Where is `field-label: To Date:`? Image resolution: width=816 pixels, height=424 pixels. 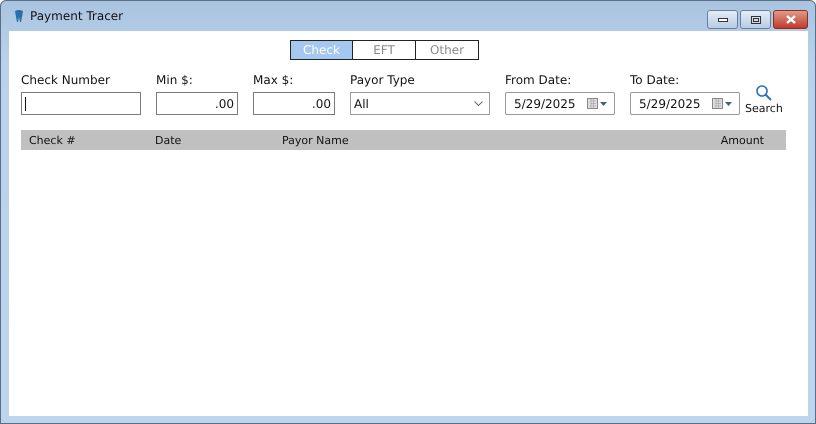 field-label: To Date: is located at coordinates (655, 80).